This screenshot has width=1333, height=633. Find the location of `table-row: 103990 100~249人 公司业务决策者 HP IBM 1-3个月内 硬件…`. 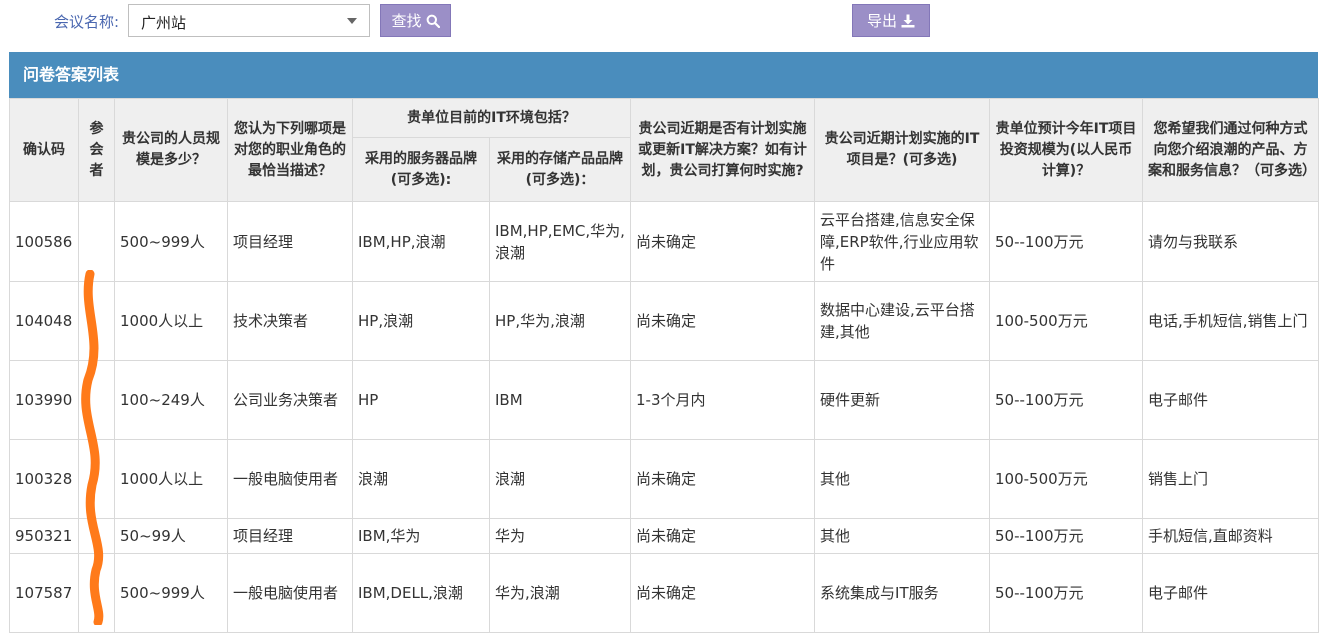

table-row: 103990 100~249人 公司业务决策者 HP IBM 1-3个月内 硬件… is located at coordinates (664, 400).